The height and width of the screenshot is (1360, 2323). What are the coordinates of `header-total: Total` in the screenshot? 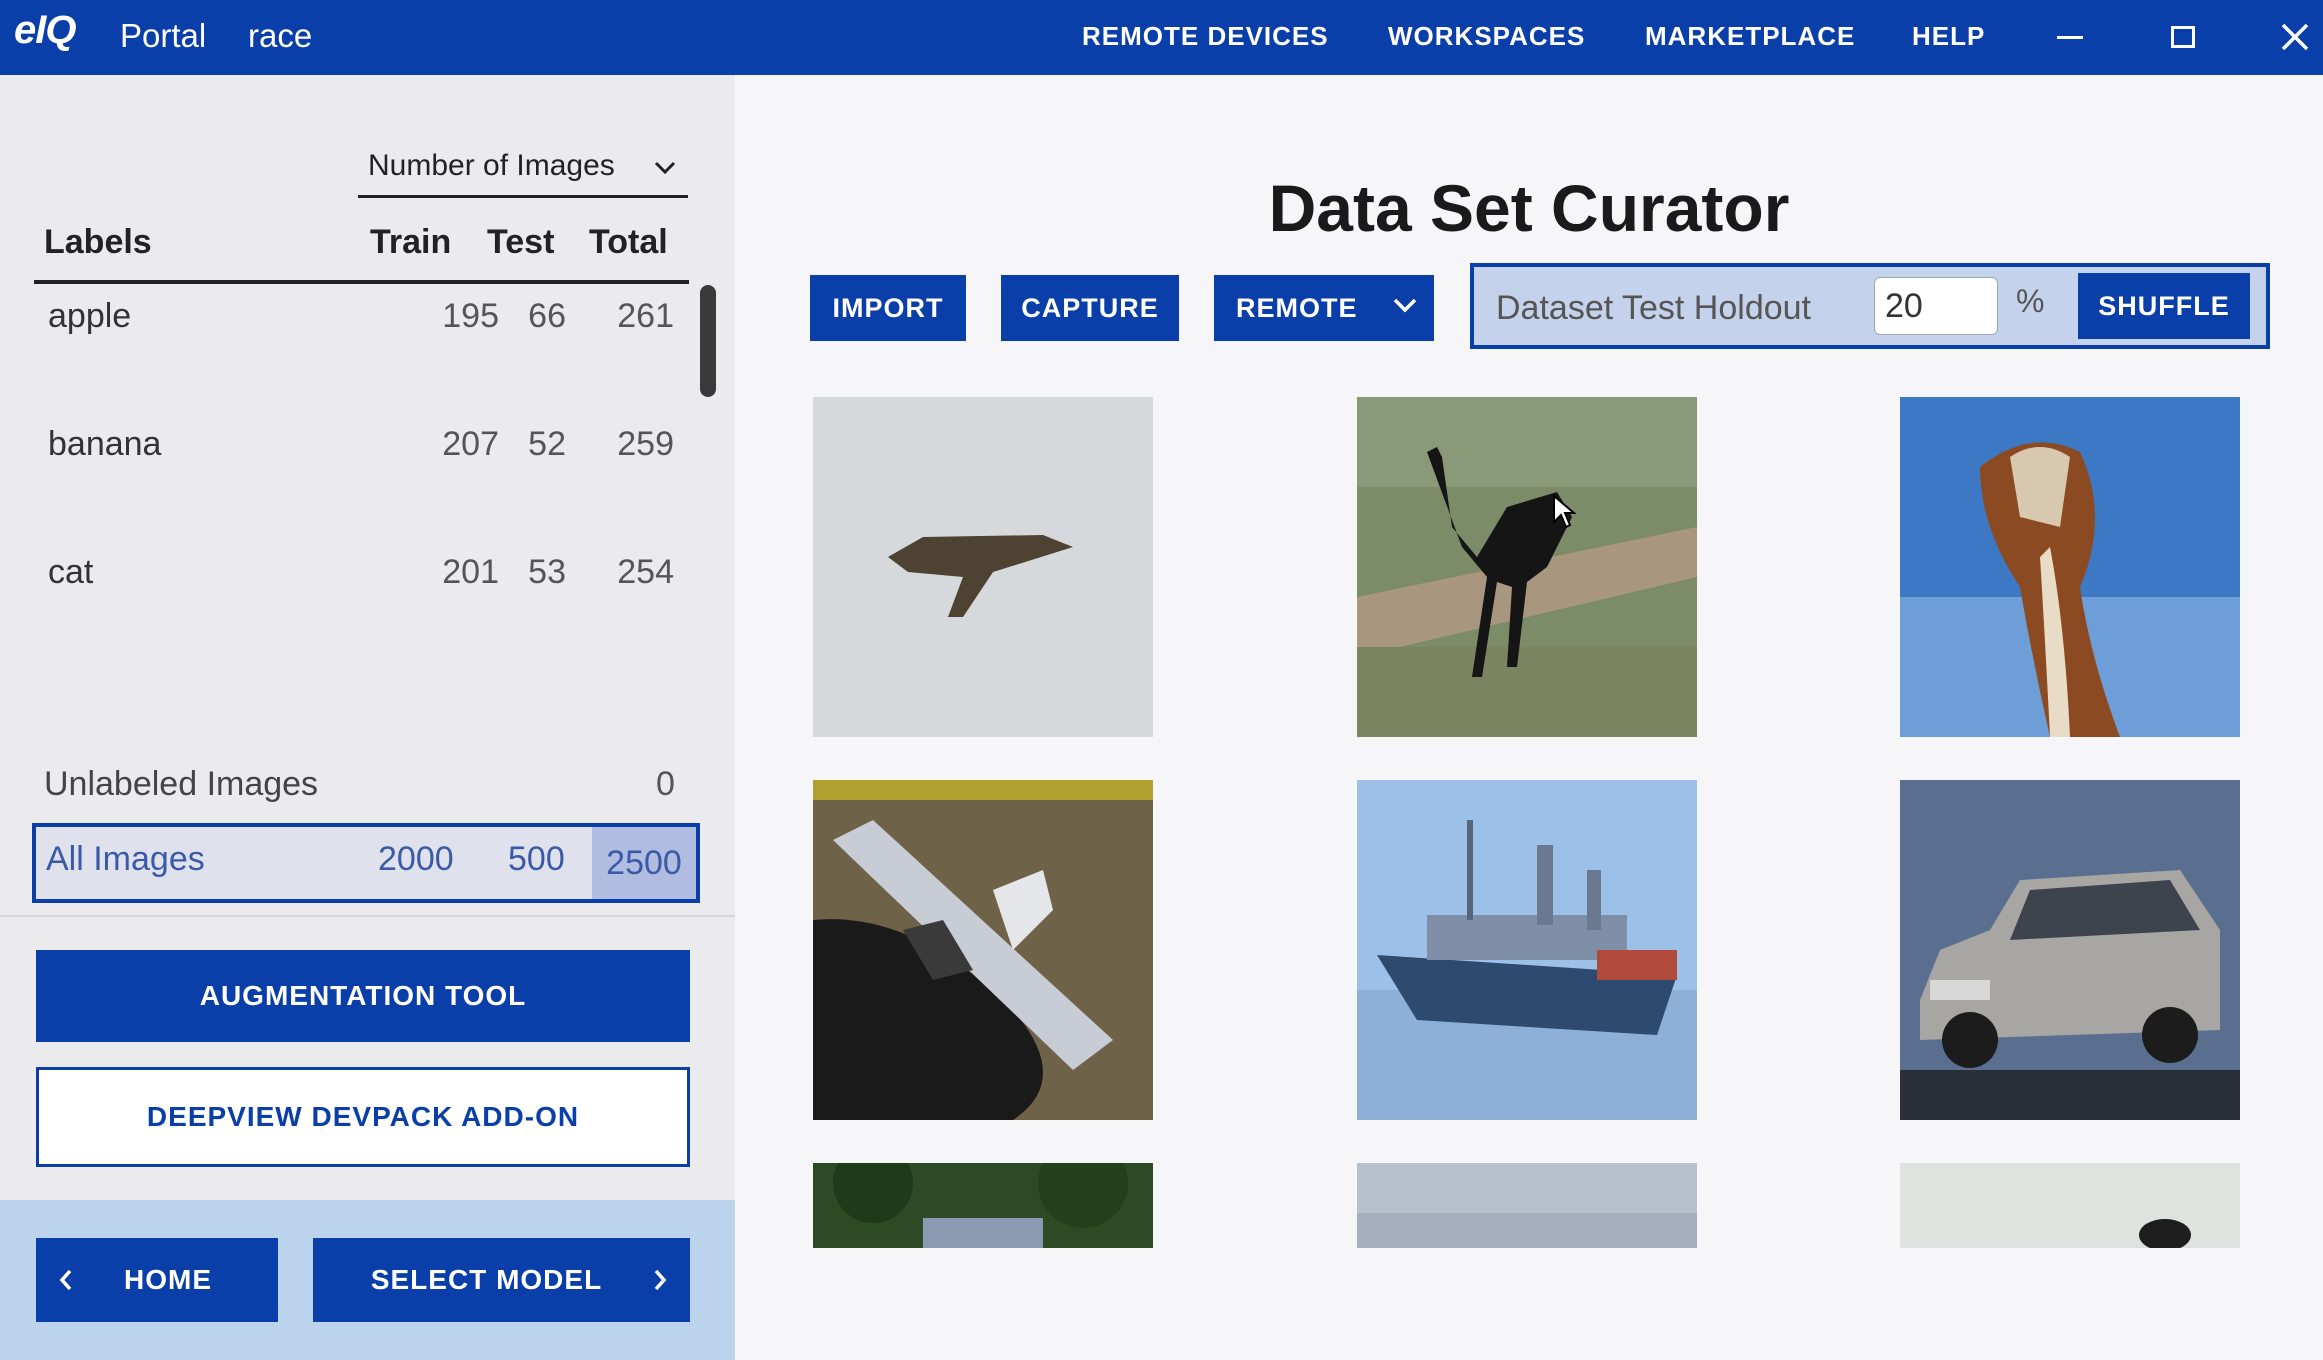 It's located at (628, 242).